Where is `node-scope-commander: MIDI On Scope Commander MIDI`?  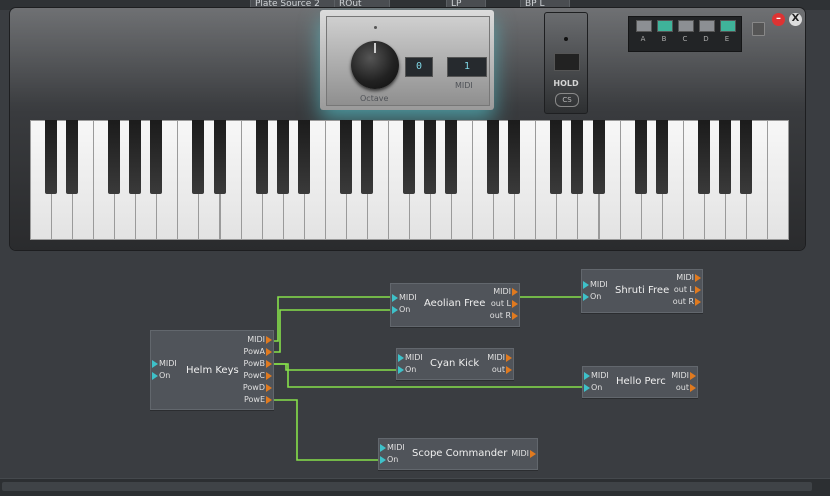
node-scope-commander: MIDI On Scope Commander MIDI is located at coordinates (458, 454).